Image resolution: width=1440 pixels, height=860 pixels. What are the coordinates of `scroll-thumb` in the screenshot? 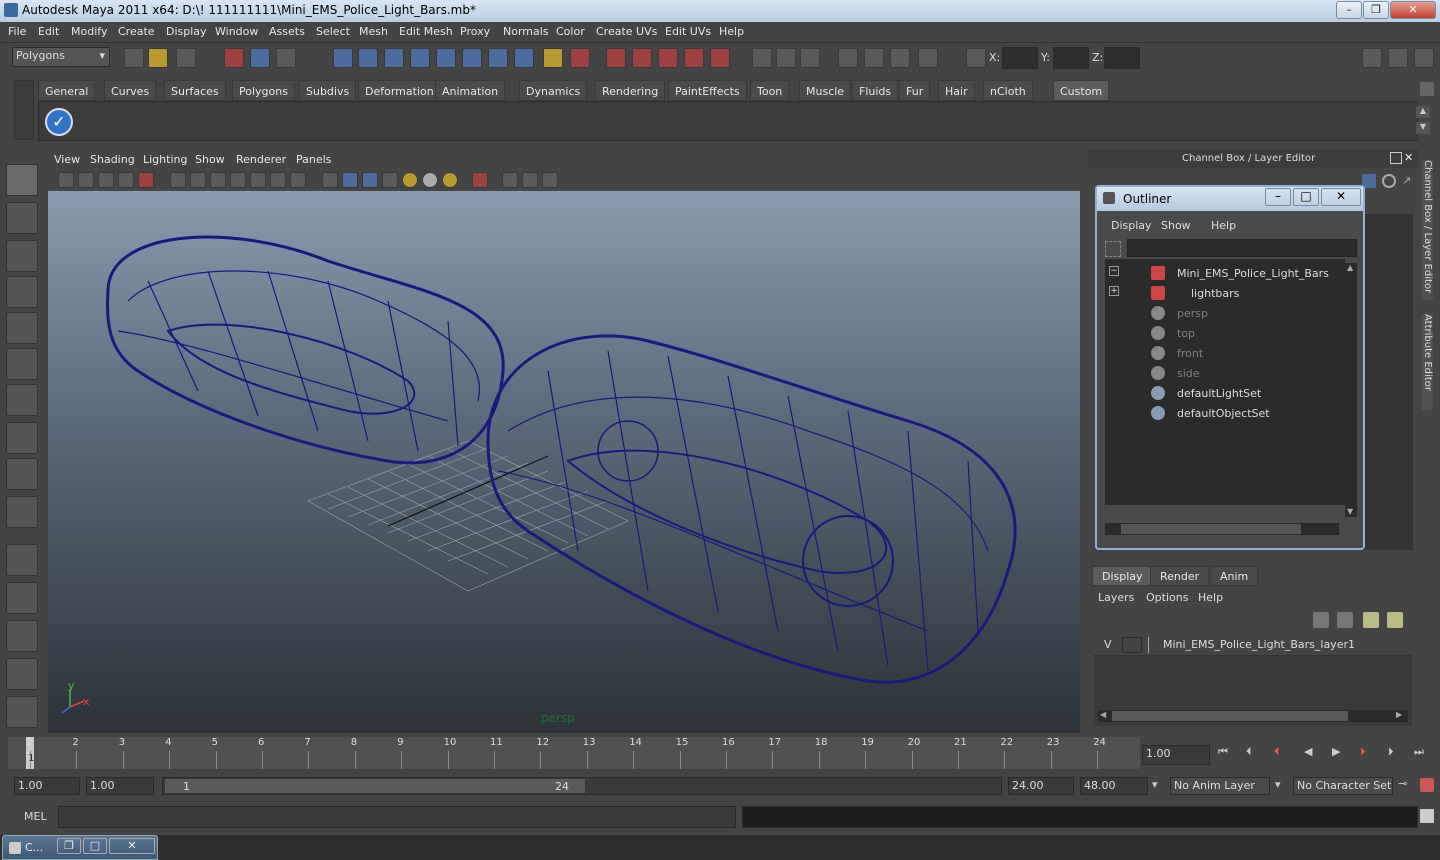 It's located at (1230, 716).